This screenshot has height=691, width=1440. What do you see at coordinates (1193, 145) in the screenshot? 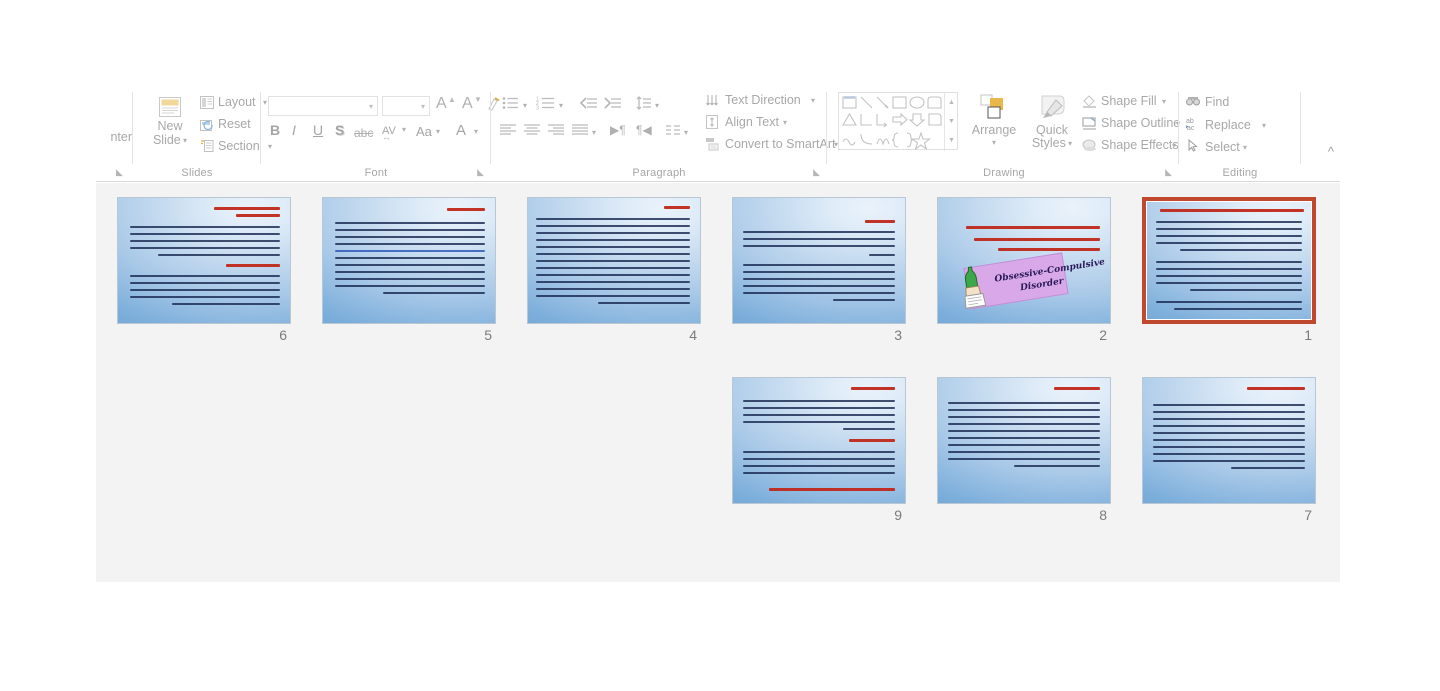
I see `cursor-select-icon` at bounding box center [1193, 145].